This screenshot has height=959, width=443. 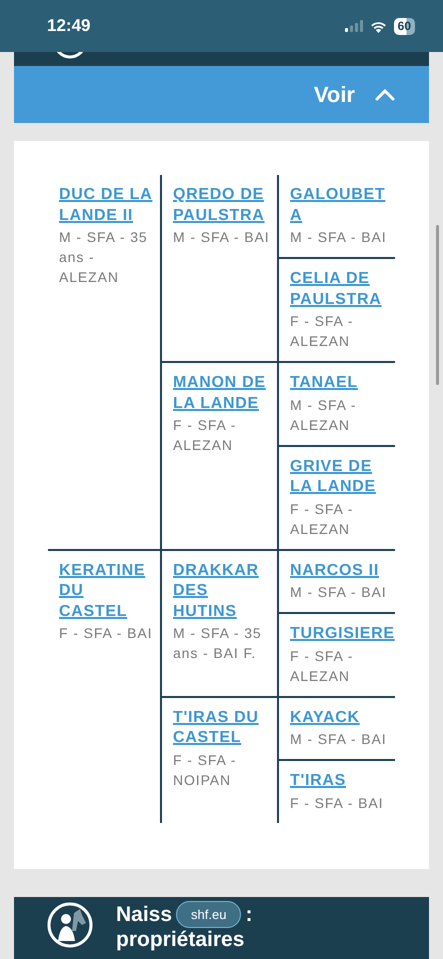 I want to click on horse-name-link: NARCOS II, so click(x=334, y=570).